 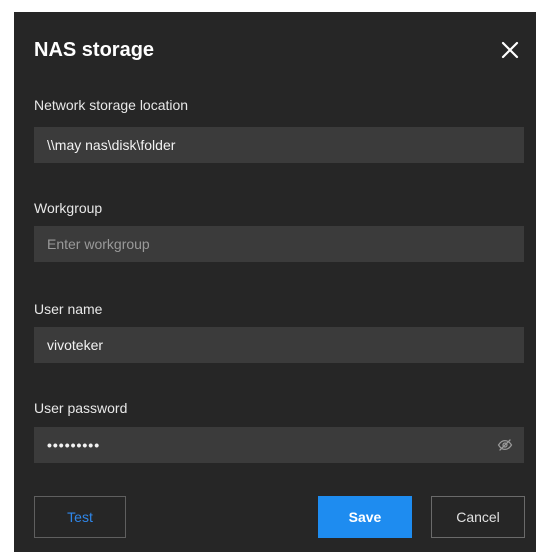 I want to click on password-label: User password, so click(x=81, y=408).